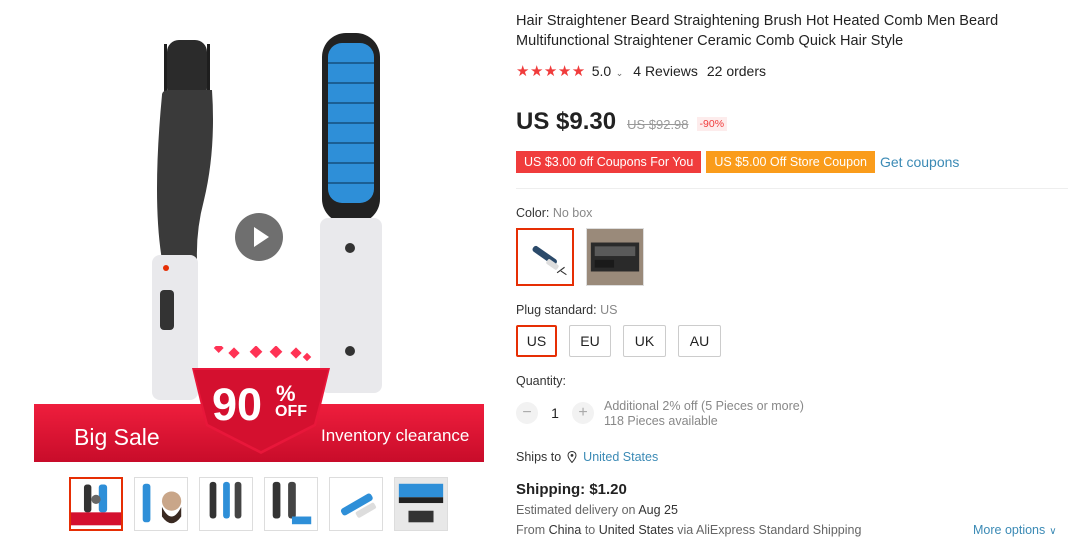  I want to click on banner-off: OFF, so click(291, 411).